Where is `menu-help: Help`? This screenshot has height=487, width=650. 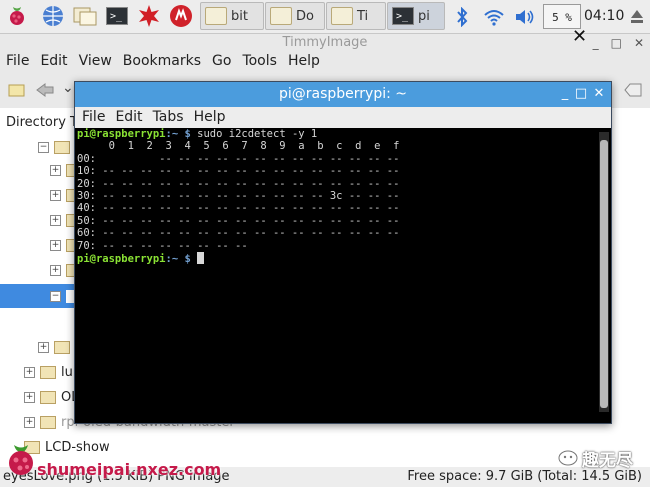 menu-help: Help is located at coordinates (304, 63).